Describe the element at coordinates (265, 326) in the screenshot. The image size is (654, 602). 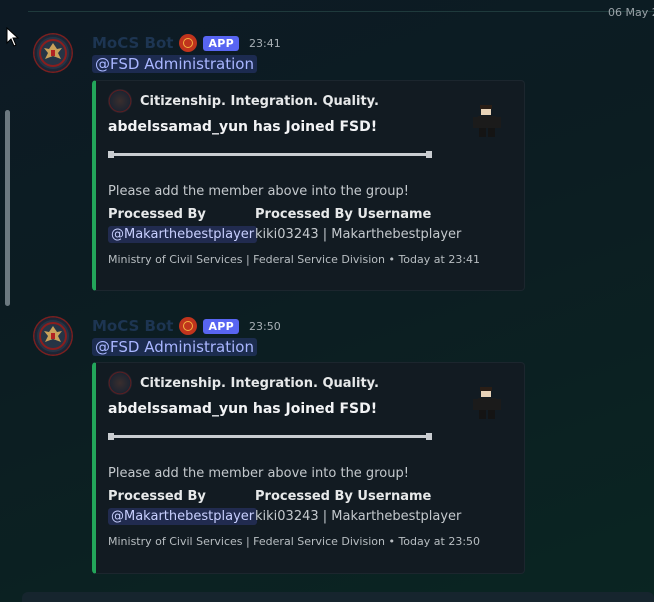
I see `timestamp: 23:50` at that location.